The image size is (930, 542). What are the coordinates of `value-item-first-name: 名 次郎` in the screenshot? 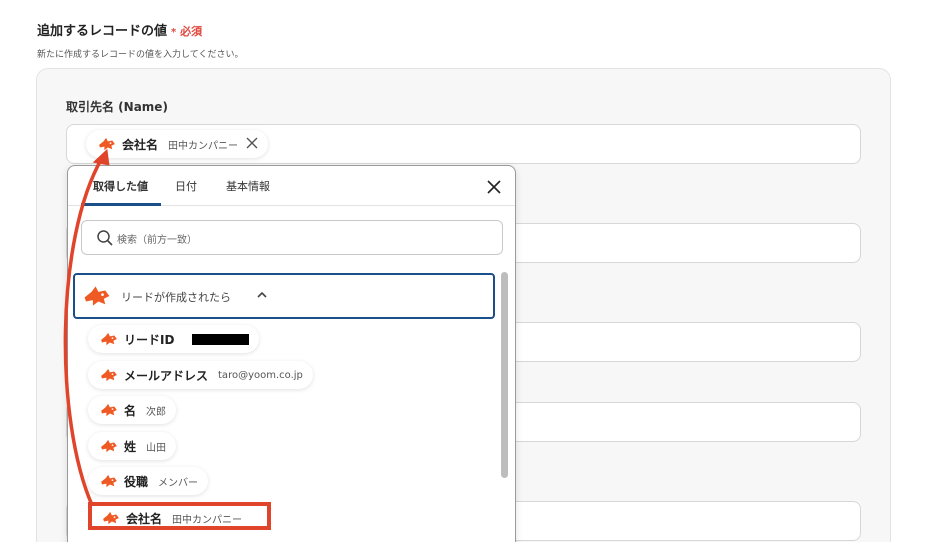 It's located at (132, 410).